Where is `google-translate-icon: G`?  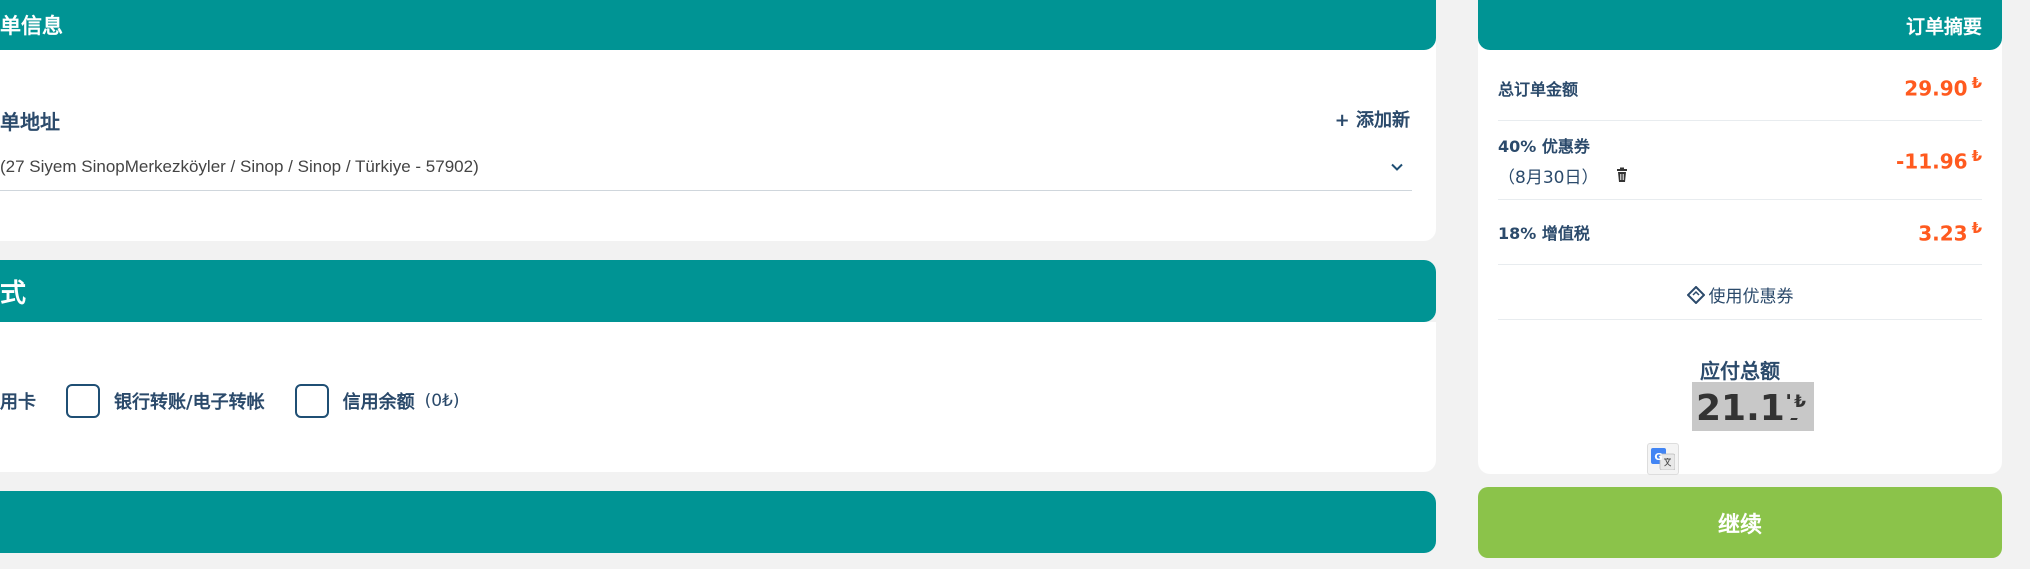
google-translate-icon: G is located at coordinates (1663, 459).